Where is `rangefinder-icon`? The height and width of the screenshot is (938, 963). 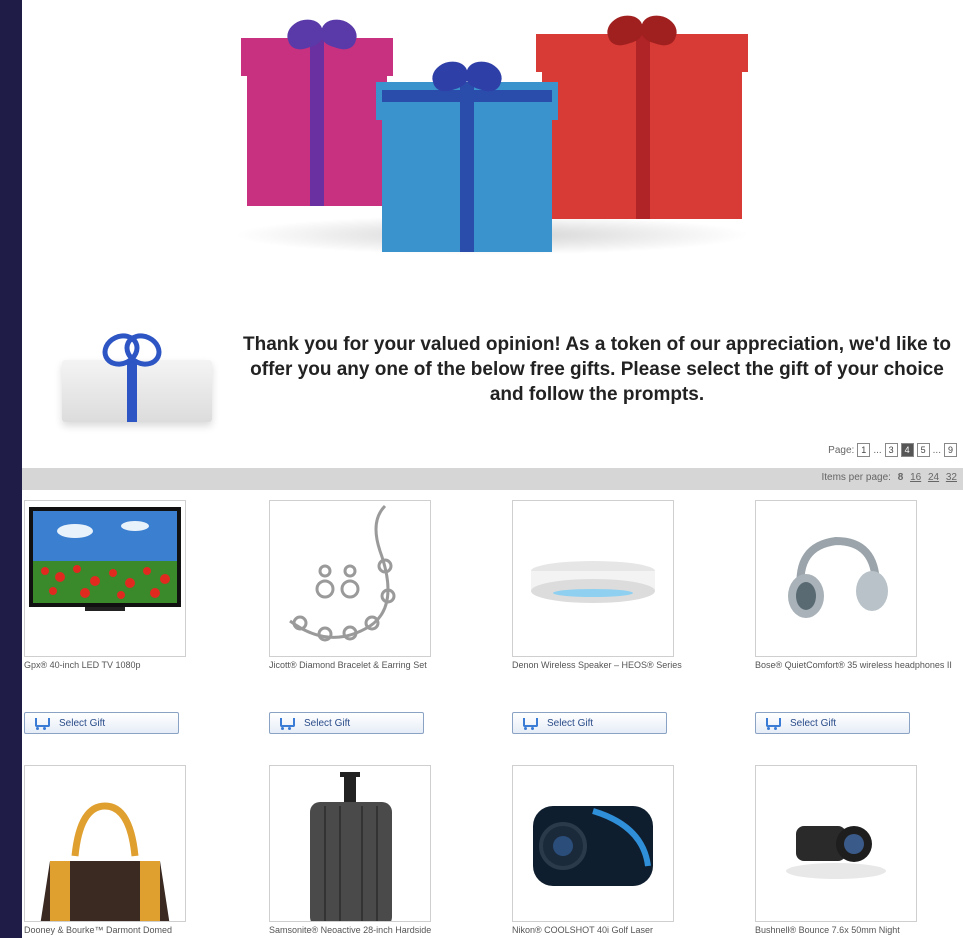
rangefinder-icon is located at coordinates (593, 843).